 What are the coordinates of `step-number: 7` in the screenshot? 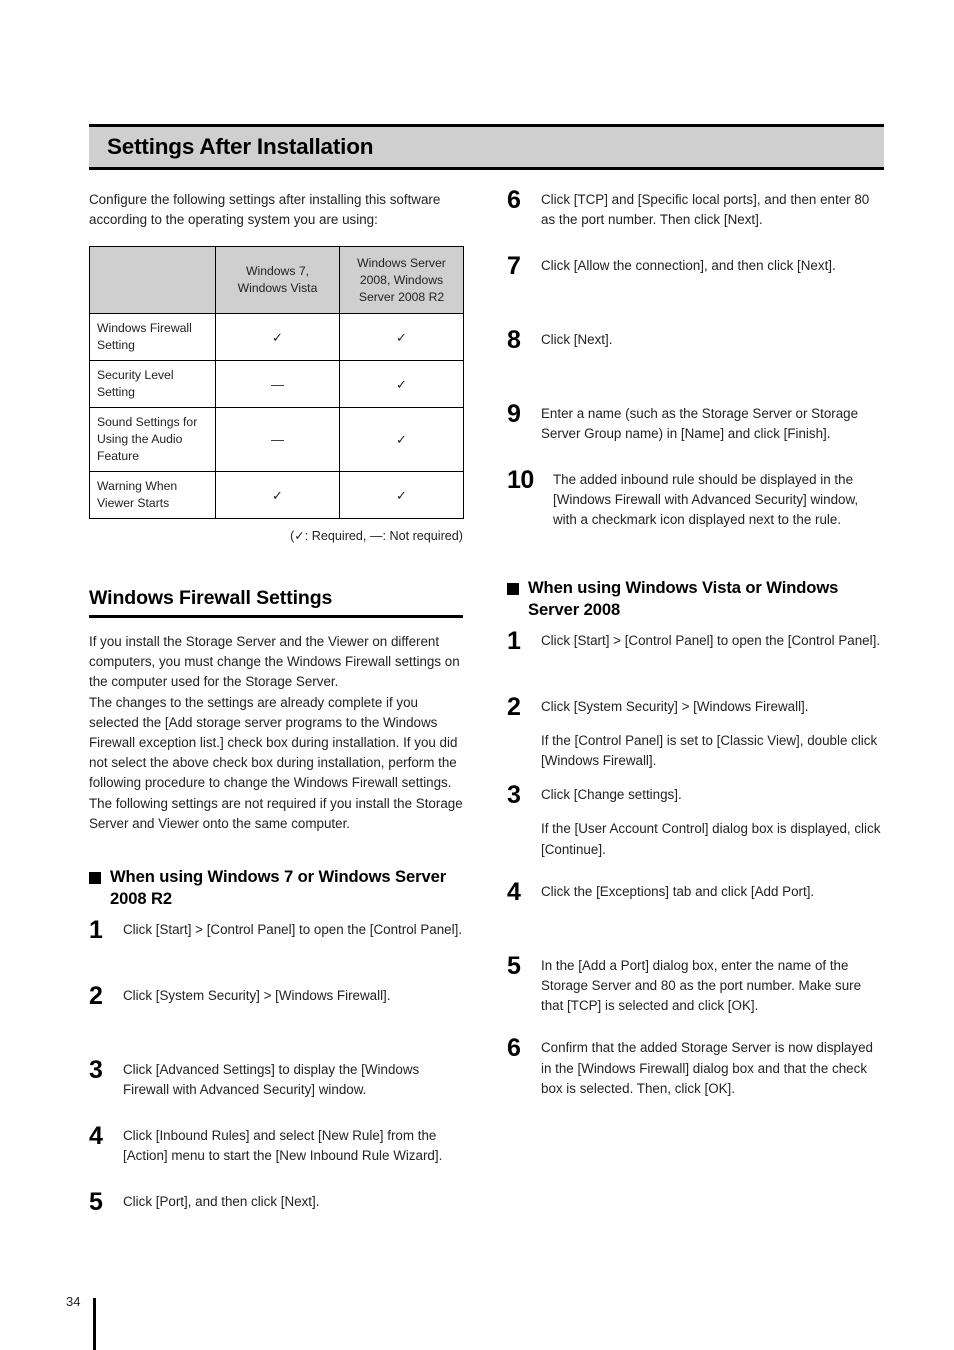 It's located at (514, 266).